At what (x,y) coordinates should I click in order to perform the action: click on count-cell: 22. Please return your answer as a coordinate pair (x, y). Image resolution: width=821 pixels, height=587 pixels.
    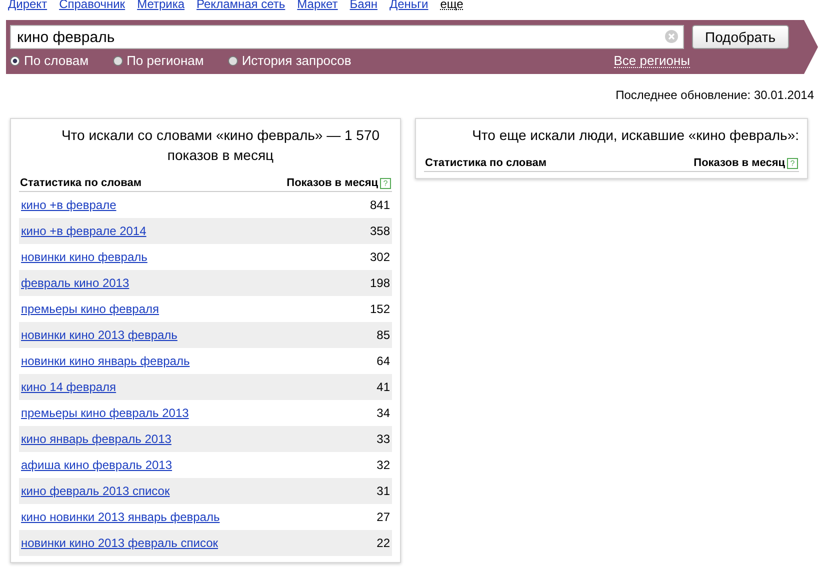
    Looking at the image, I should click on (383, 543).